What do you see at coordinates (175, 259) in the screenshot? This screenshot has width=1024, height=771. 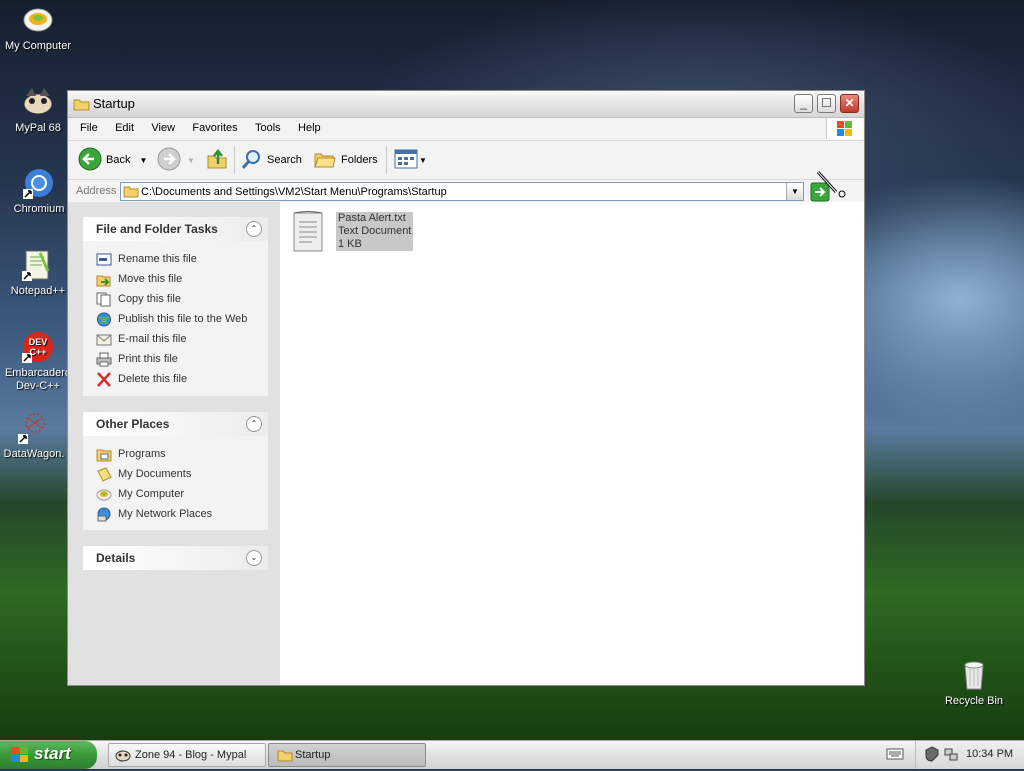 I see `task-rename: Rename this file` at bounding box center [175, 259].